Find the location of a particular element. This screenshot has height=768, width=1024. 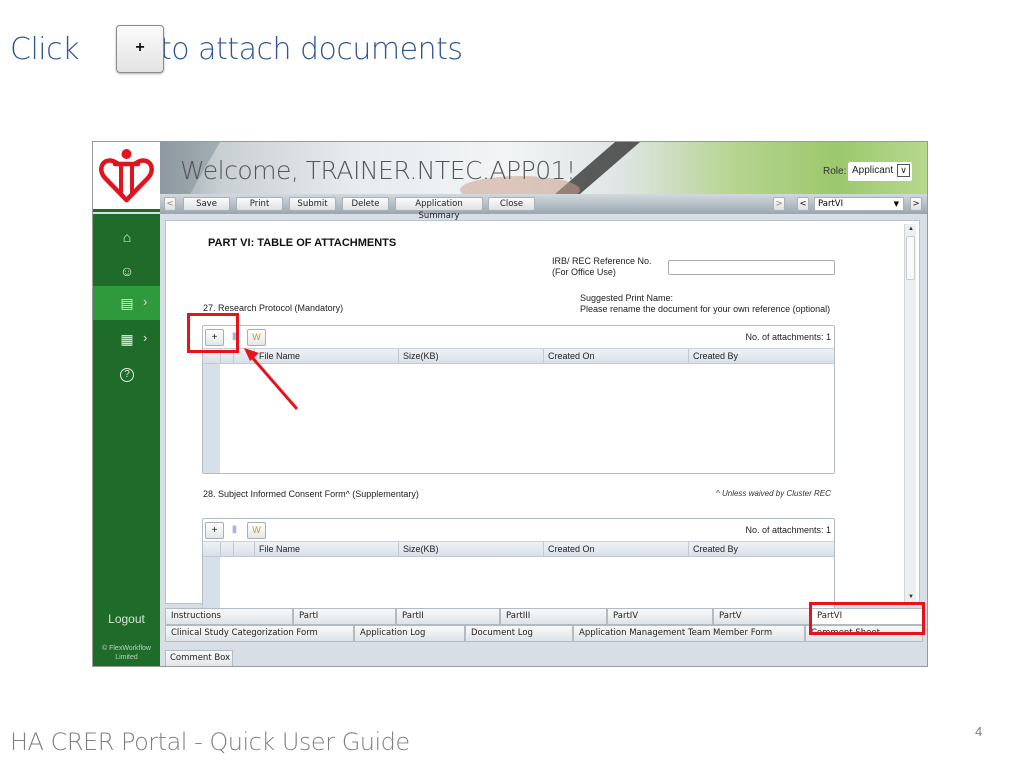

pointer-arrow-icon is located at coordinates (271, 379).